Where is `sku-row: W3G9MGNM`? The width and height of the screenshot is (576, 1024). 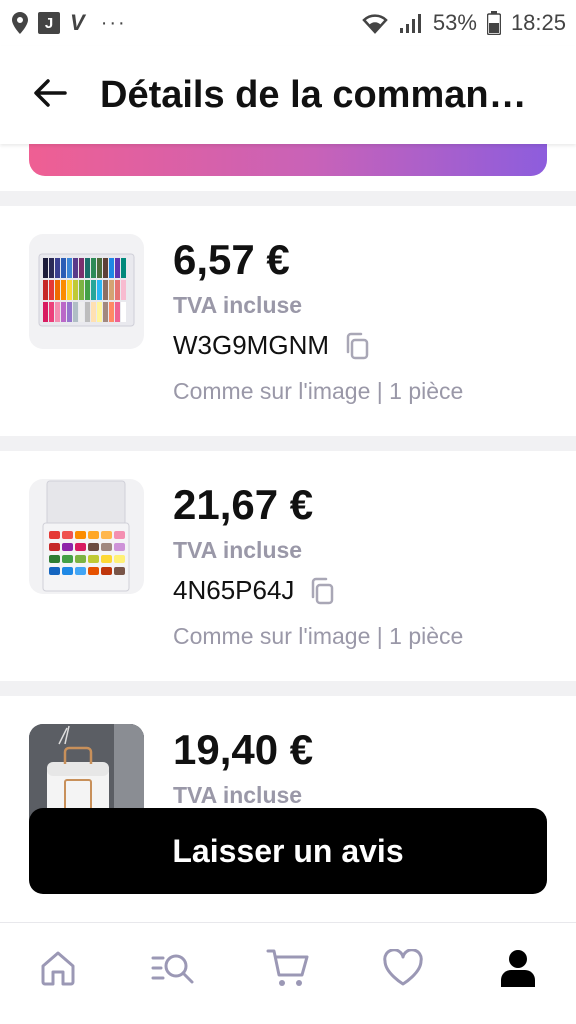 sku-row: W3G9MGNM is located at coordinates (273, 345).